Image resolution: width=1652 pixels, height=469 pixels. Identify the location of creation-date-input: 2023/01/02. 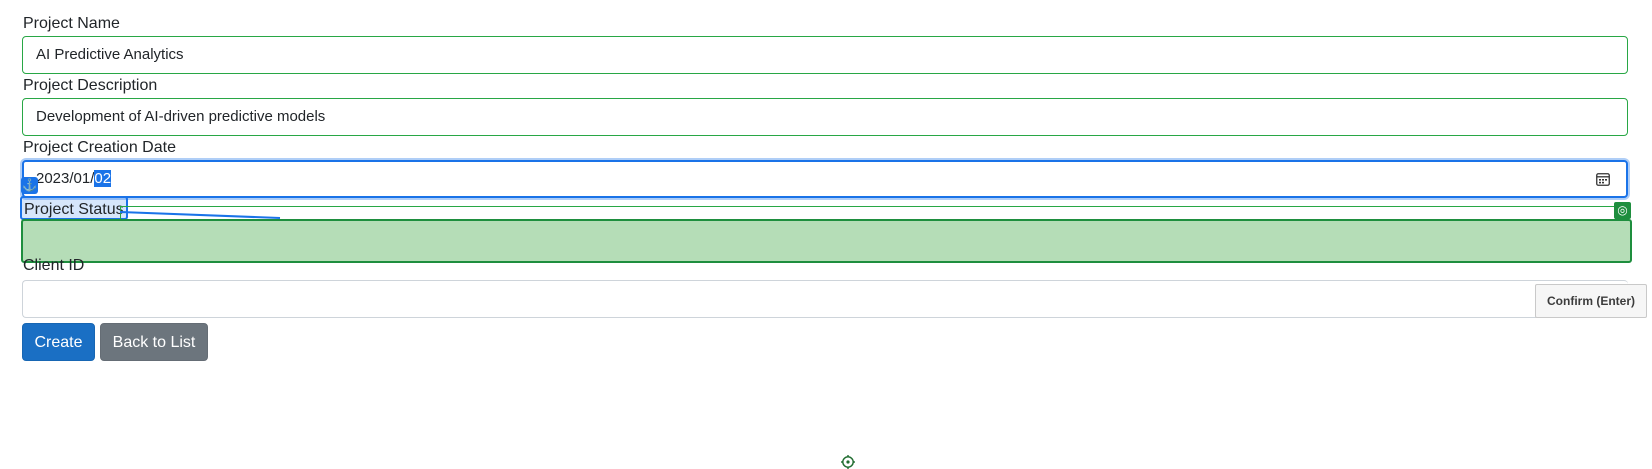
(825, 179).